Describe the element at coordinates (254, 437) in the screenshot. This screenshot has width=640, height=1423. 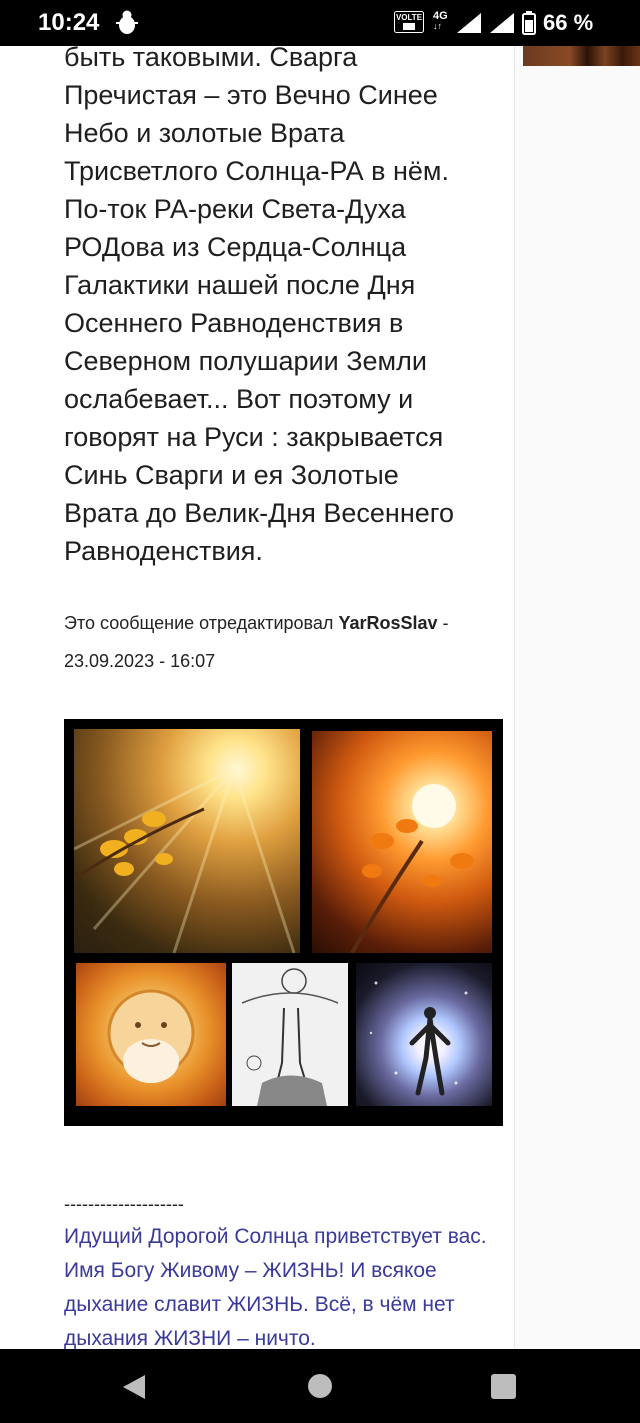
I see `post-line: говорят на Руси : закрывается` at that location.